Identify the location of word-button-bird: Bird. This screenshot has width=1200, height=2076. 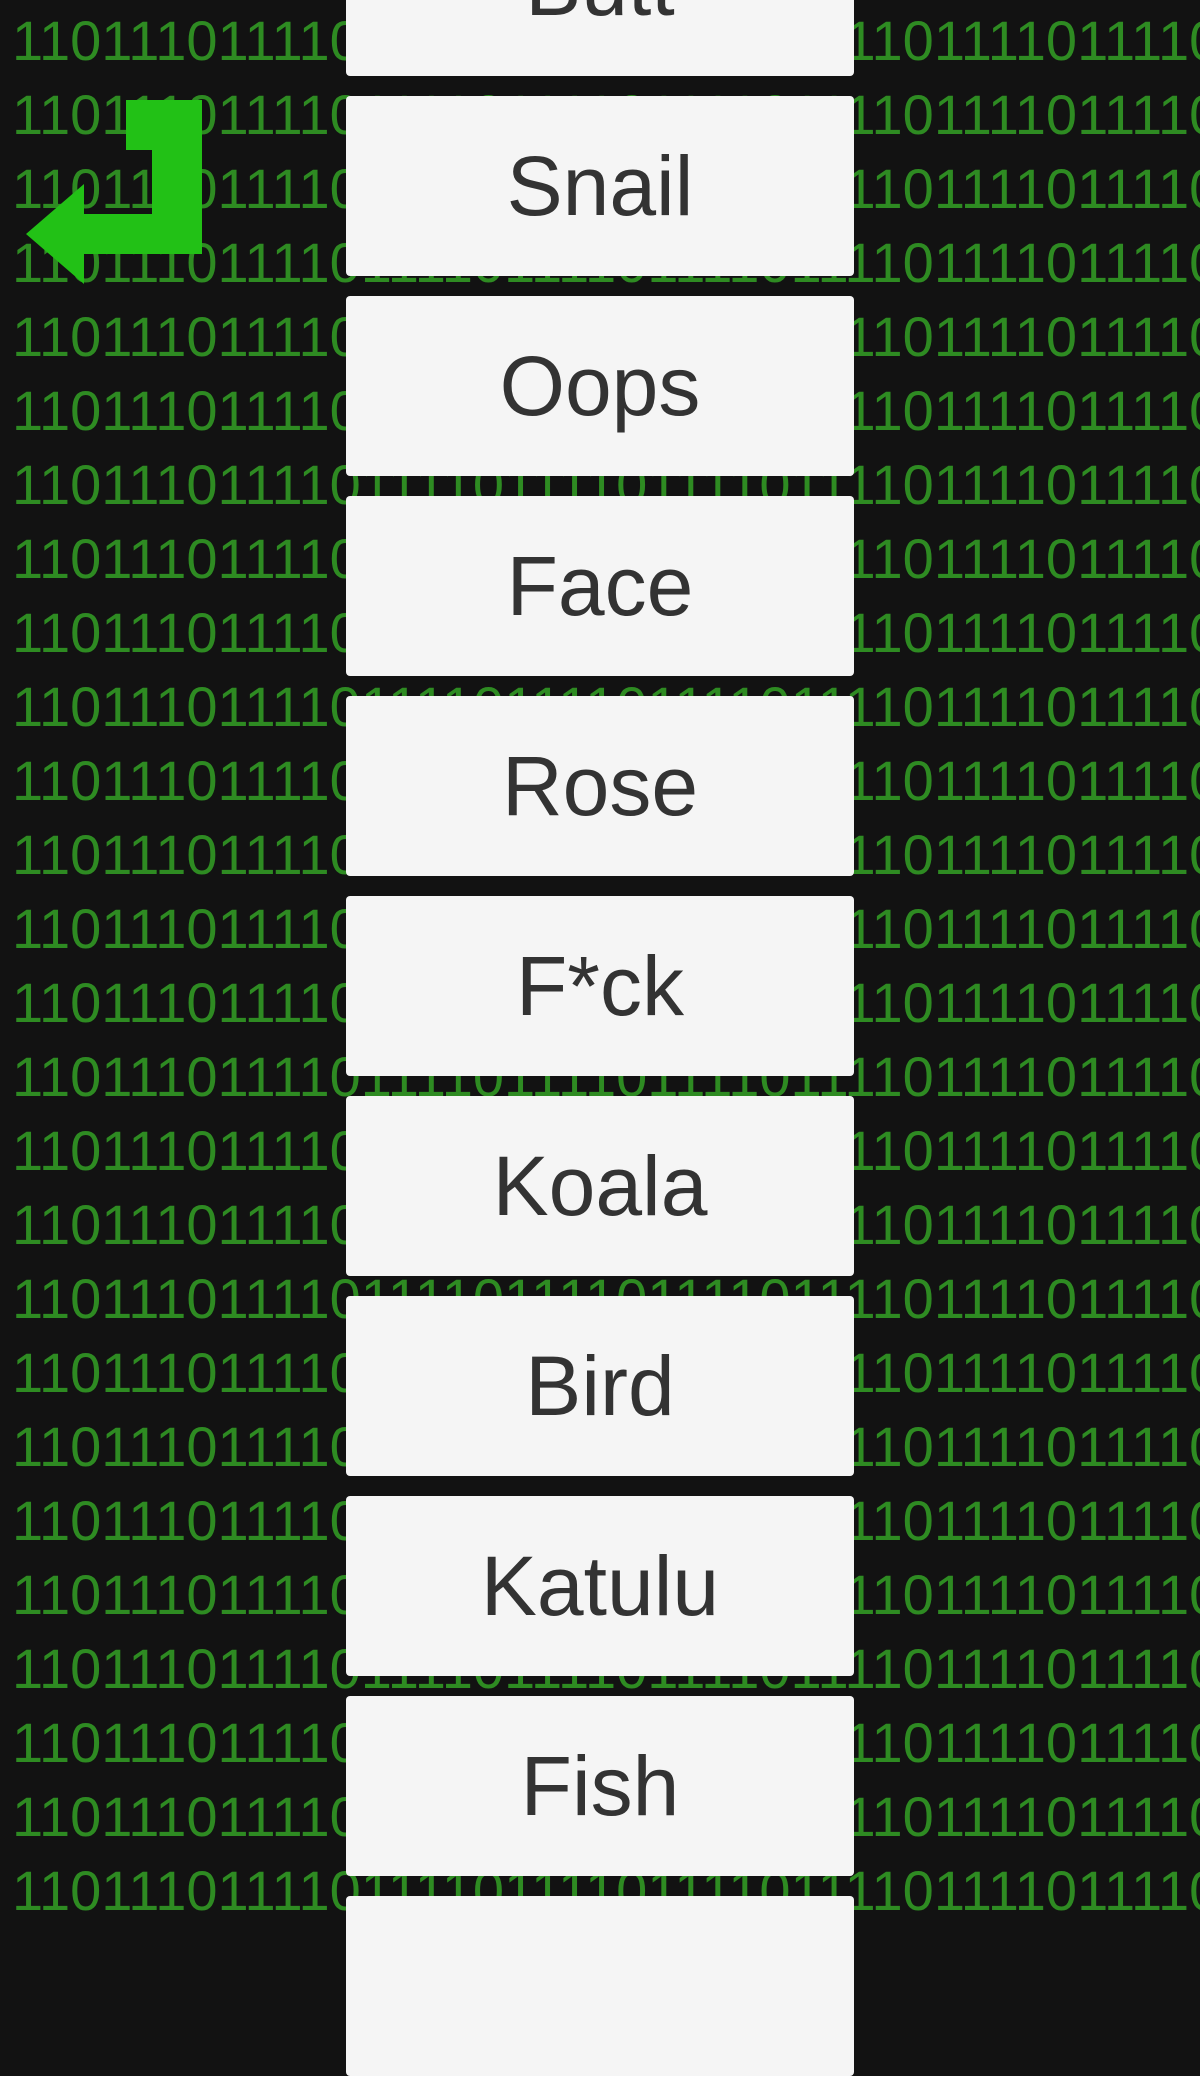
(600, 1386).